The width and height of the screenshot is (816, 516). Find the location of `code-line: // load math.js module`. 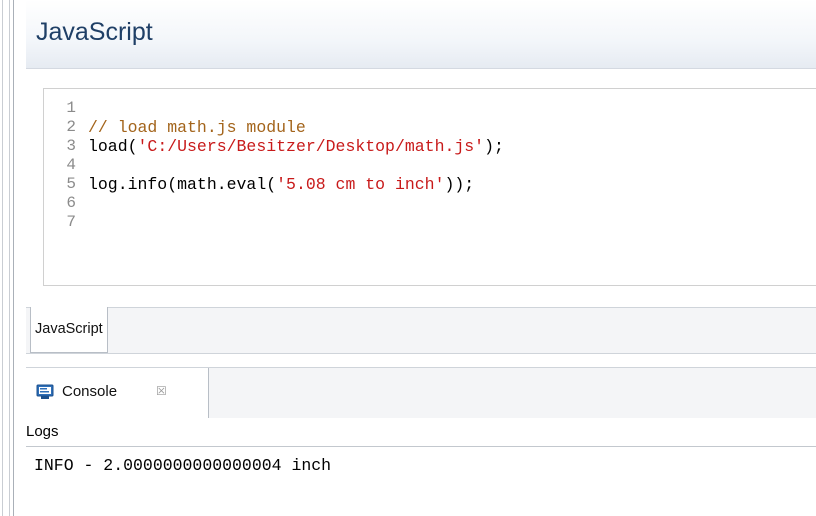

code-line: // load math.js module is located at coordinates (452, 127).